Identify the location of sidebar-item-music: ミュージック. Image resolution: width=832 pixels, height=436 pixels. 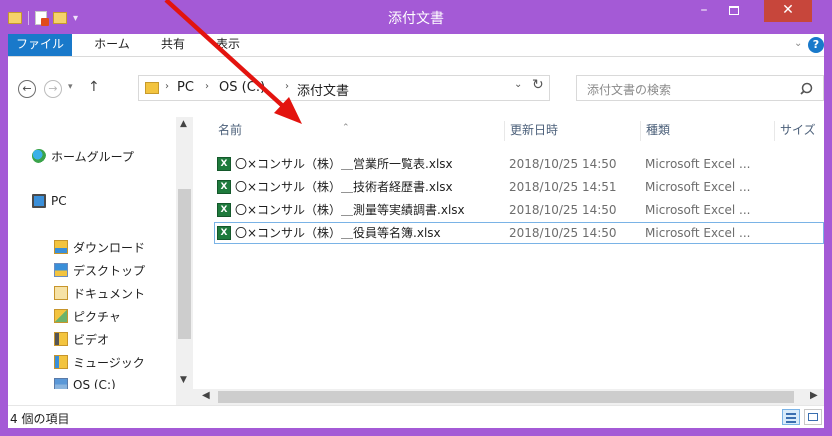
(99, 362).